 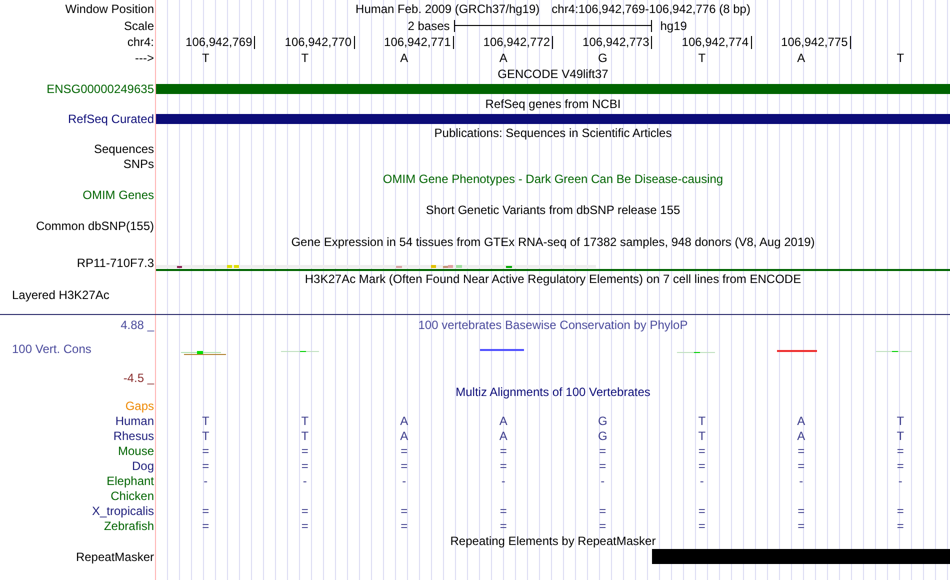 I want to click on assembly-title: Human Feb. 2009 (GRCh37/hg19), so click(x=448, y=8).